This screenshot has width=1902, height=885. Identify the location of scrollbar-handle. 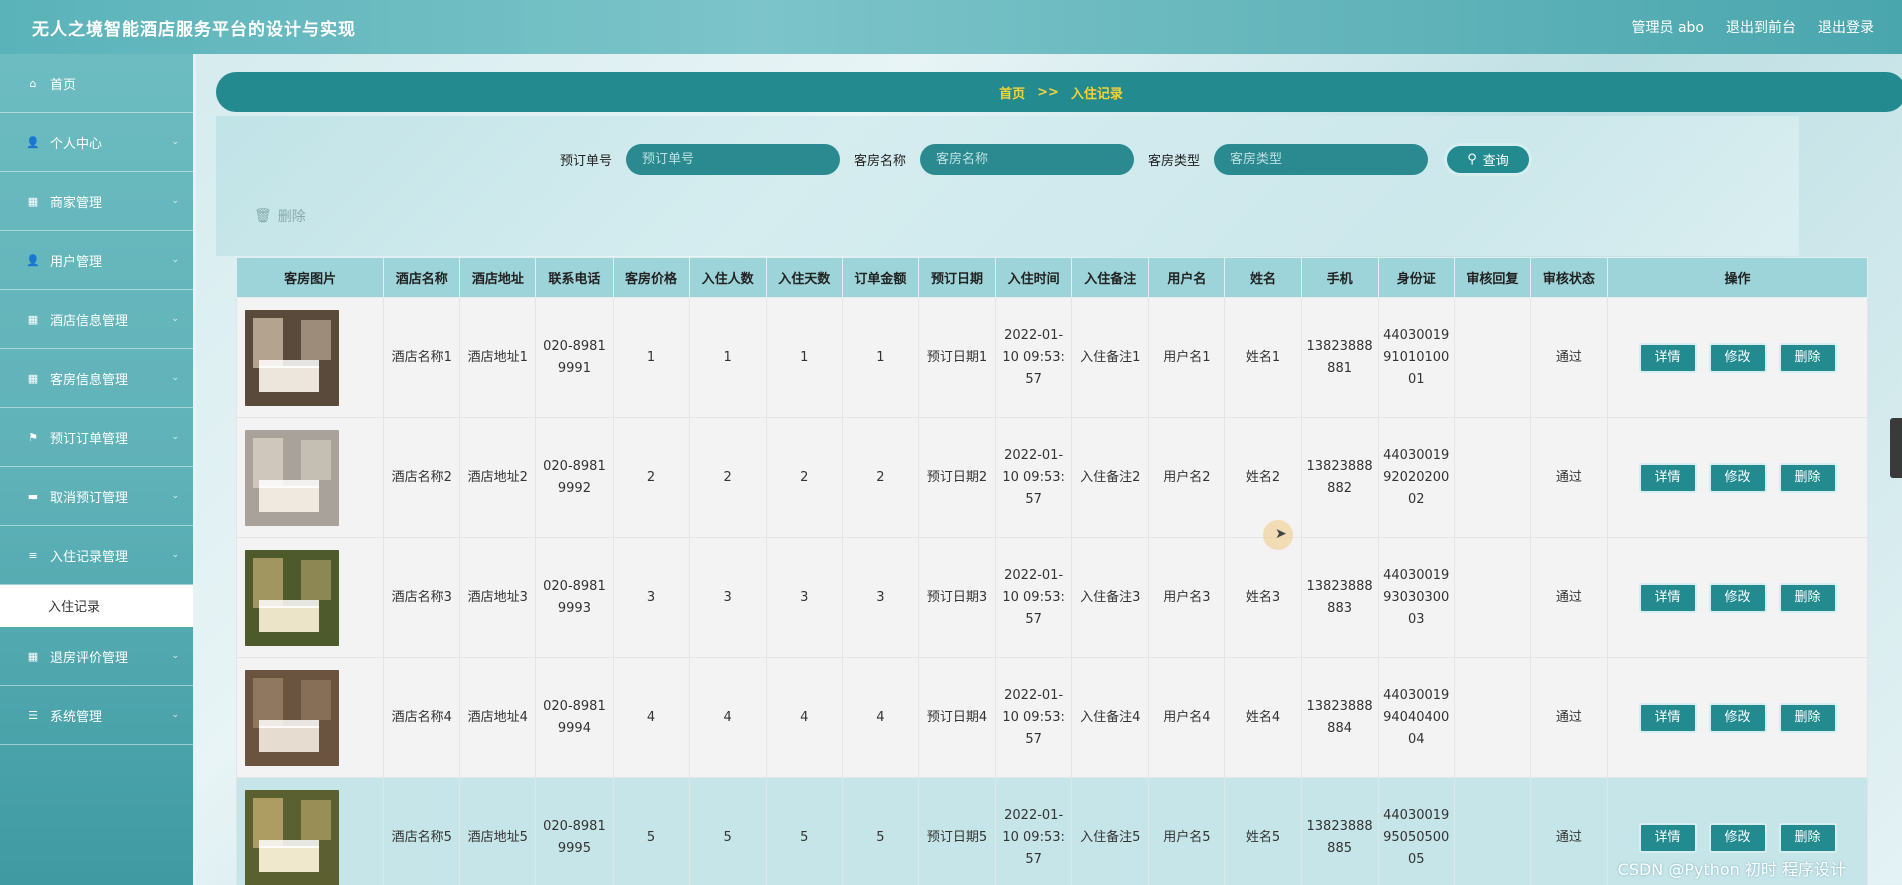
(1896, 448).